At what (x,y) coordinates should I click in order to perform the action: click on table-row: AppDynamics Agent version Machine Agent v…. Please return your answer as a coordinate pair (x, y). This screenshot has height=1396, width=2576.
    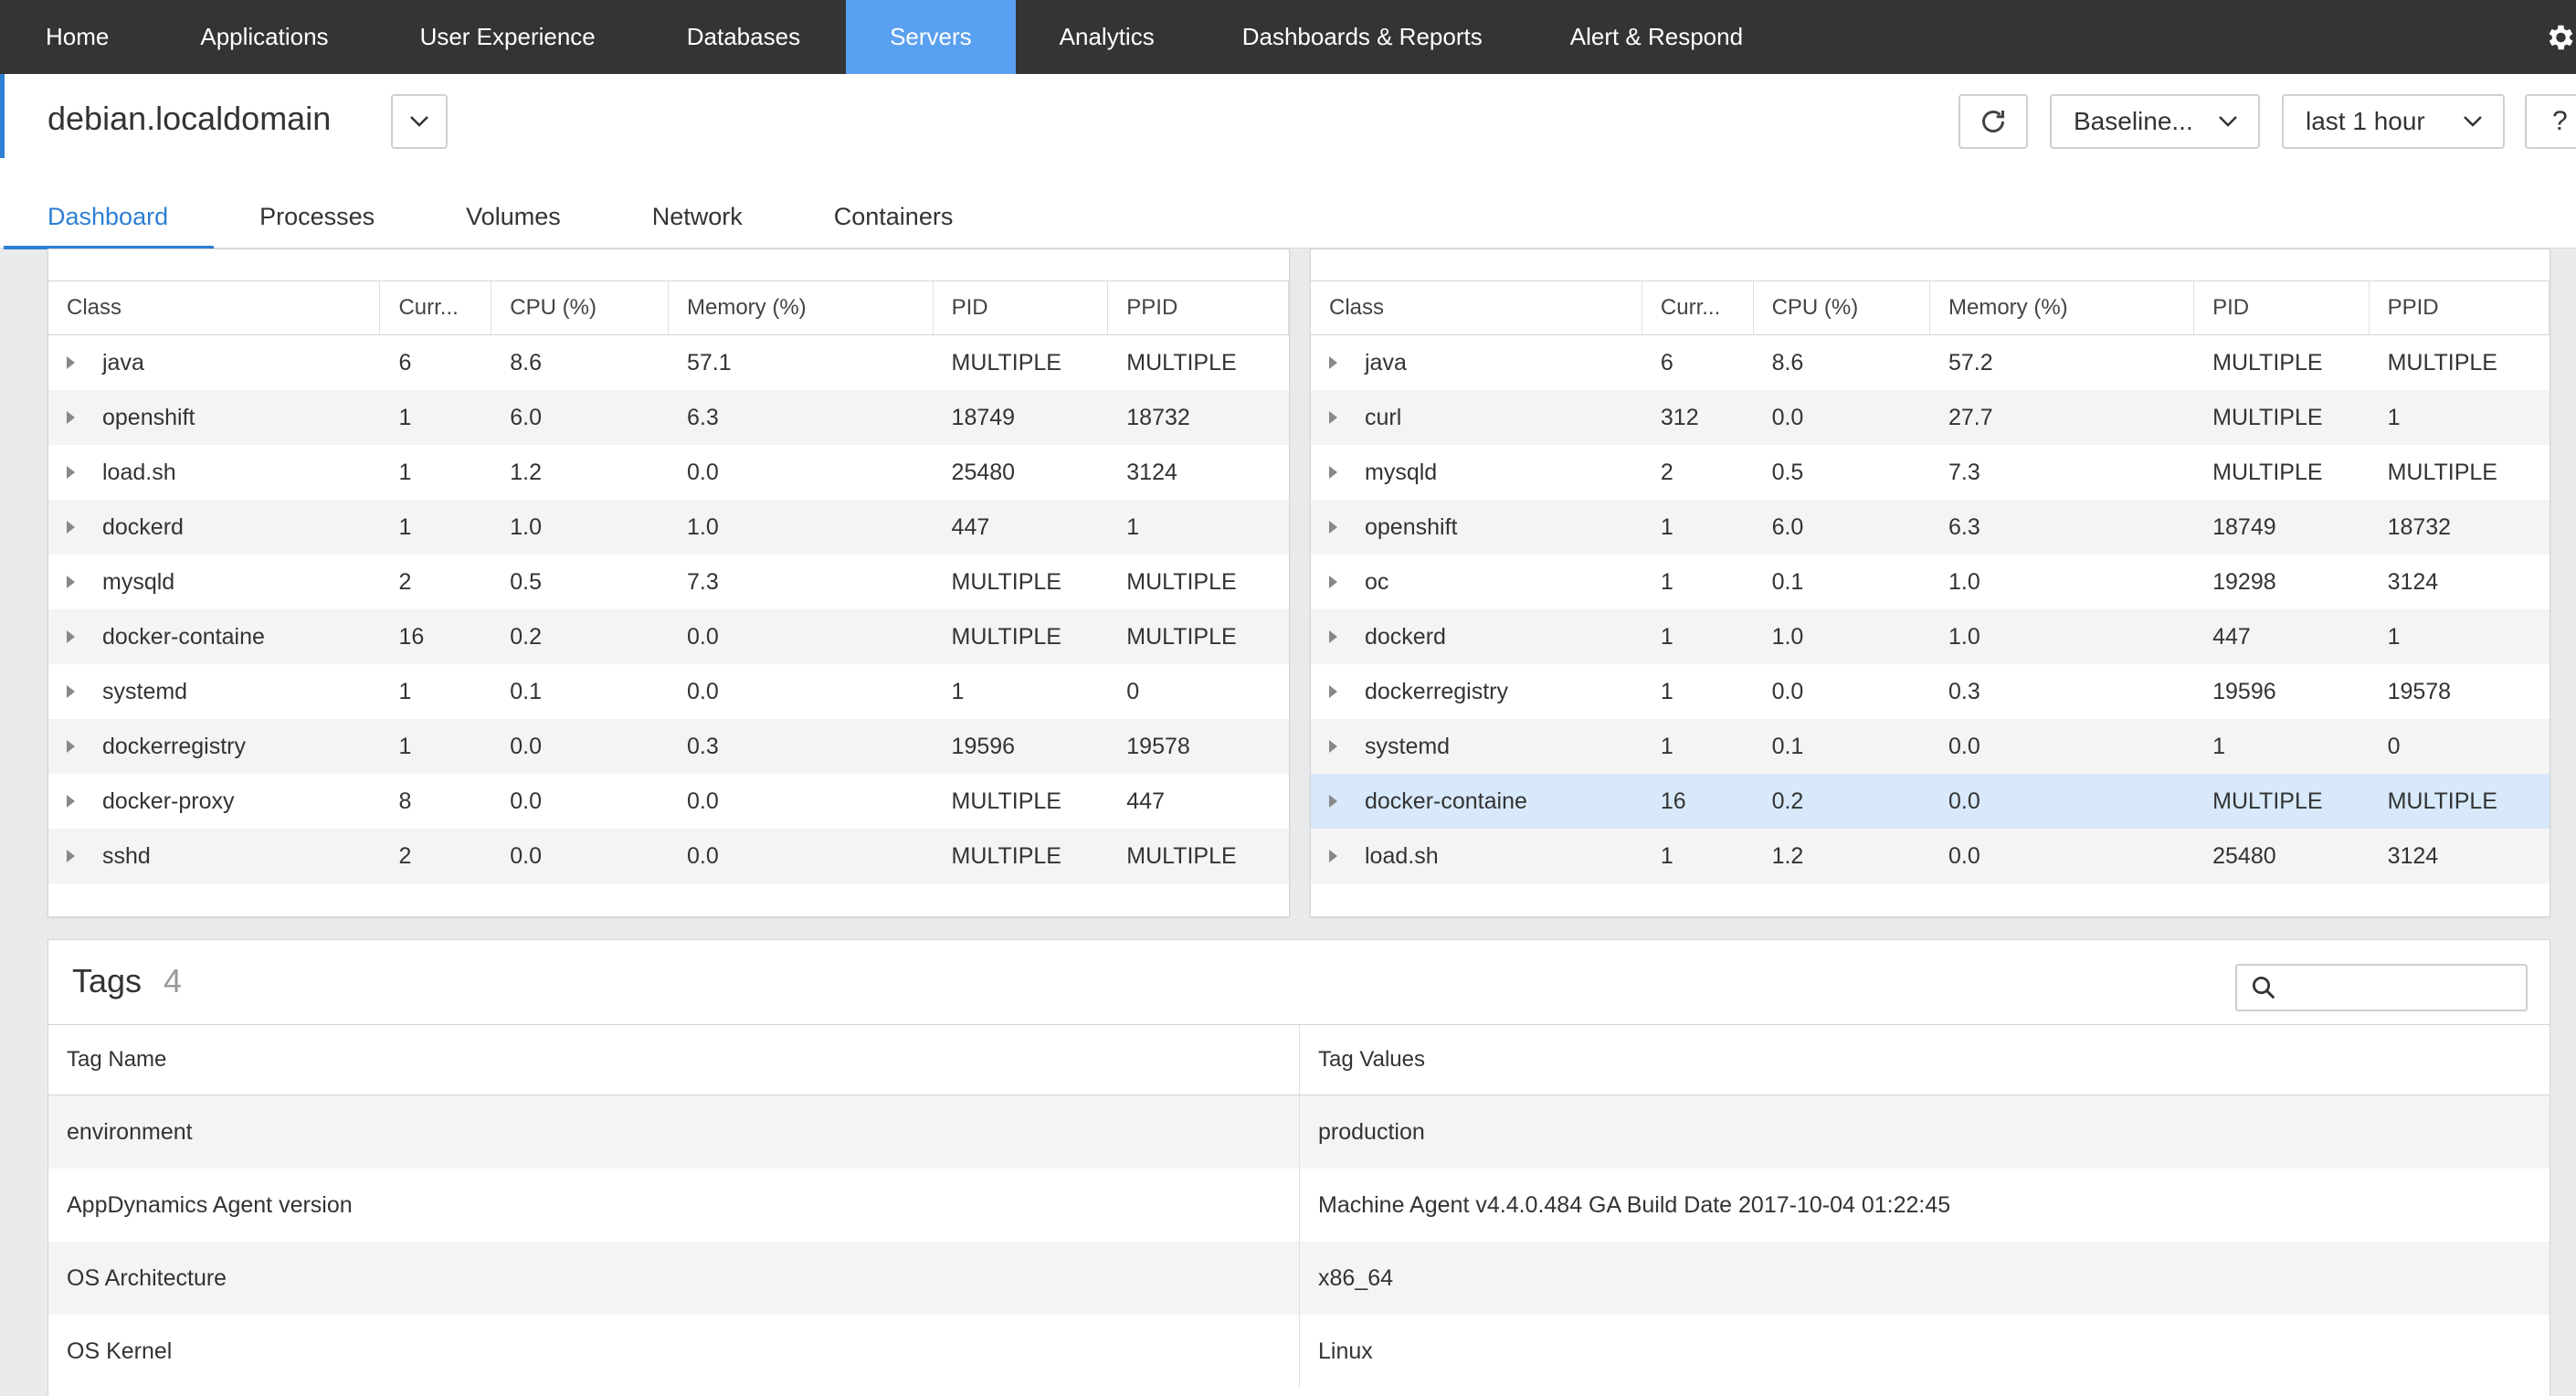
    Looking at the image, I should click on (1299, 1205).